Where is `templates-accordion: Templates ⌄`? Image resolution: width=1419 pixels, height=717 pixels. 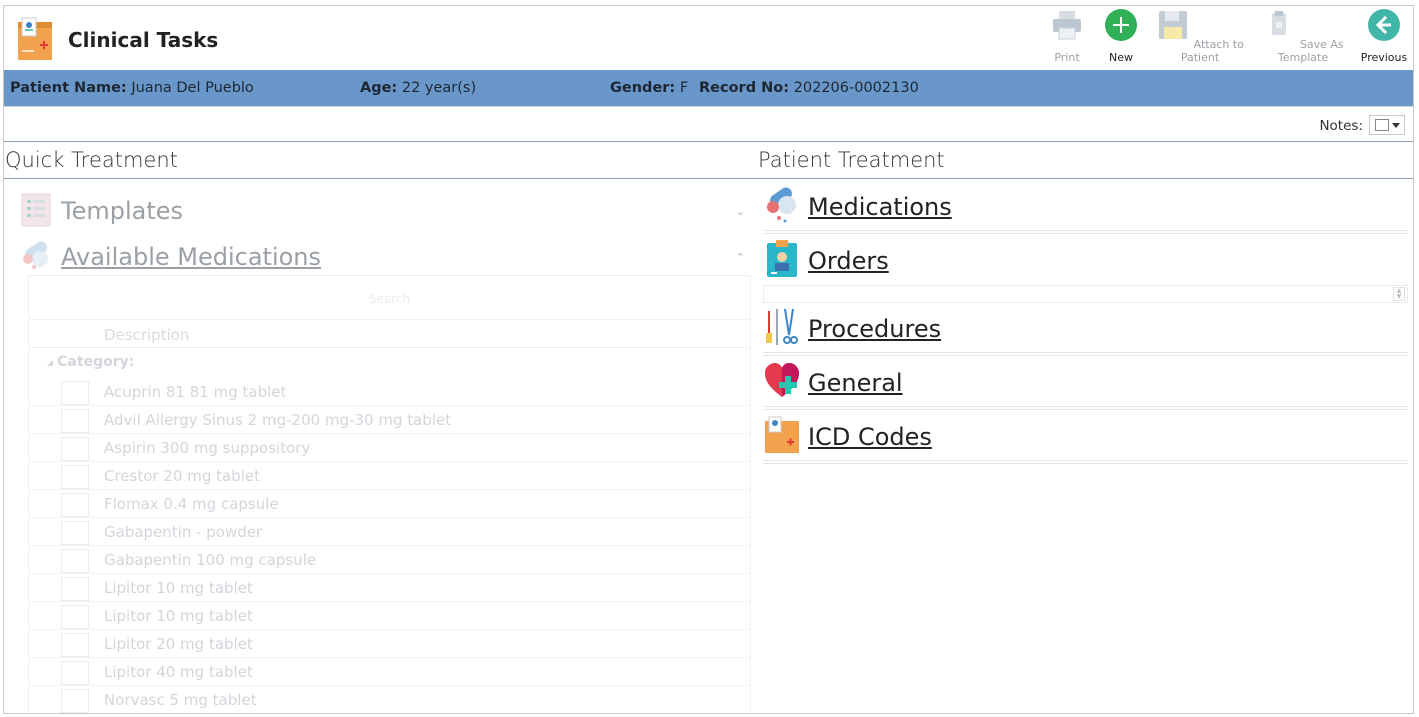 templates-accordion: Templates ⌄ is located at coordinates (377, 209).